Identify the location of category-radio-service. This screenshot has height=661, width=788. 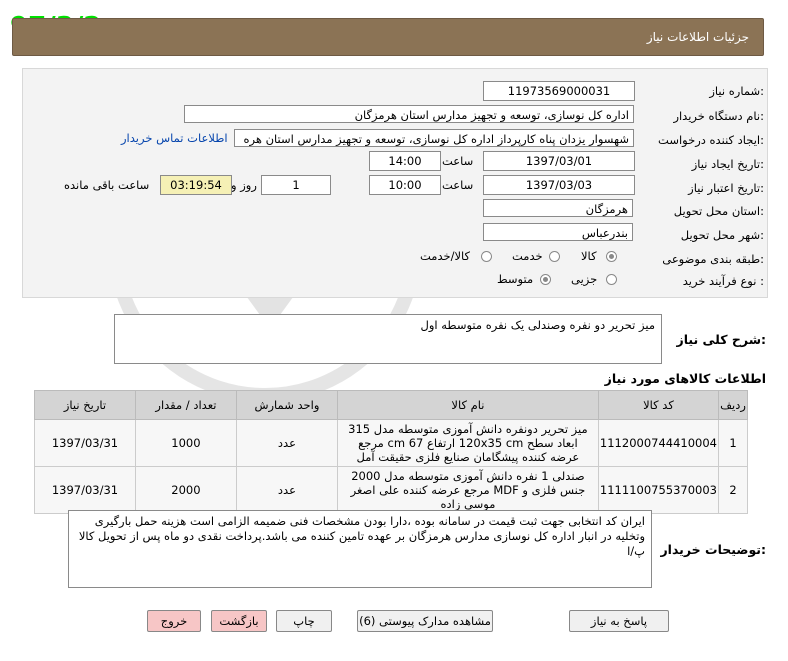
(554, 256).